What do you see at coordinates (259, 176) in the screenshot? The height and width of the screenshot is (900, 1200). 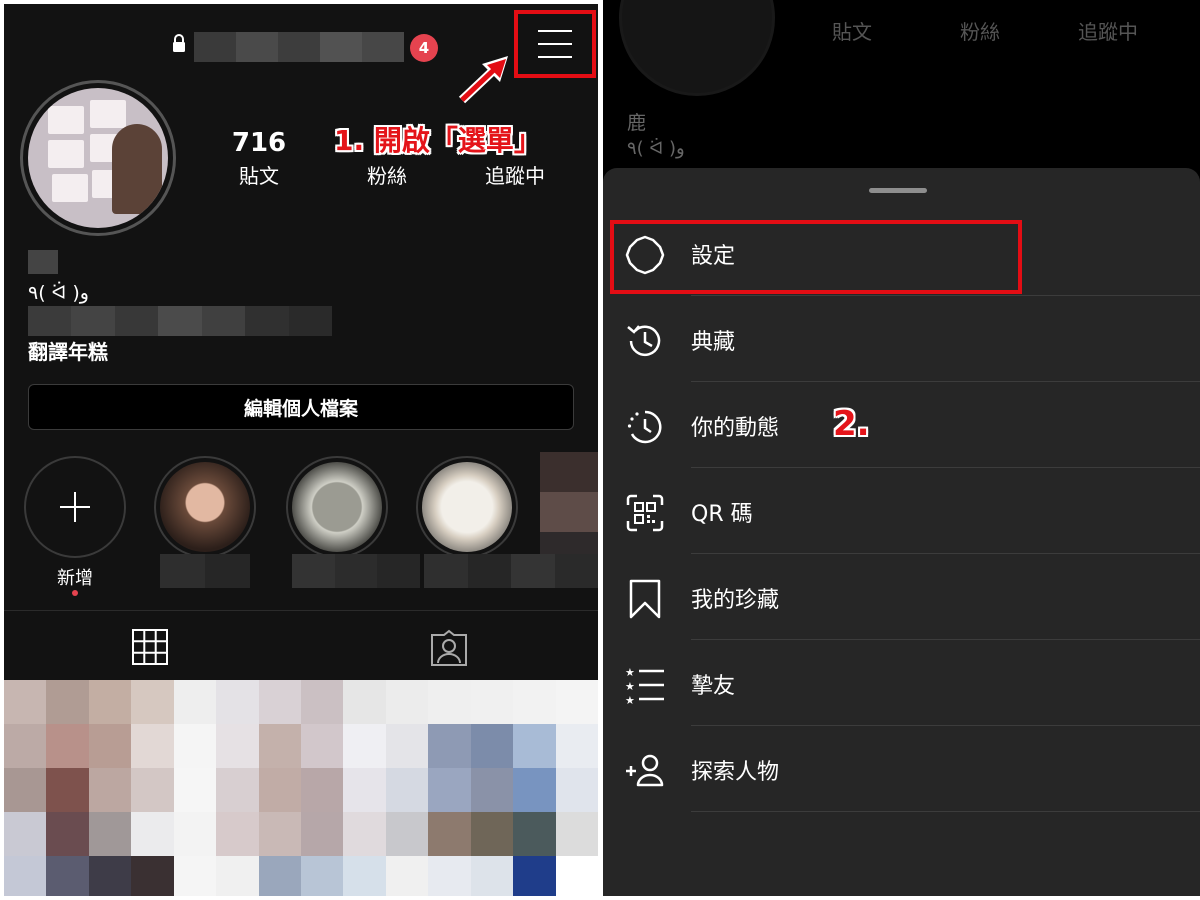 I see `posts-label: 貼文` at bounding box center [259, 176].